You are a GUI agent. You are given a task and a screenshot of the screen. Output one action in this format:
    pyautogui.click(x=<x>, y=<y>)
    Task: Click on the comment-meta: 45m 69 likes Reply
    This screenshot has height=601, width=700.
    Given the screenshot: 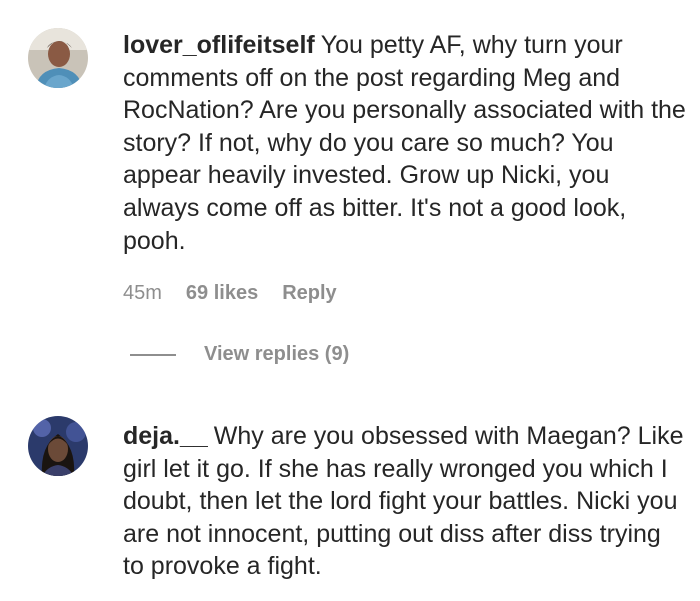 What is the action you would take?
    pyautogui.click(x=230, y=293)
    